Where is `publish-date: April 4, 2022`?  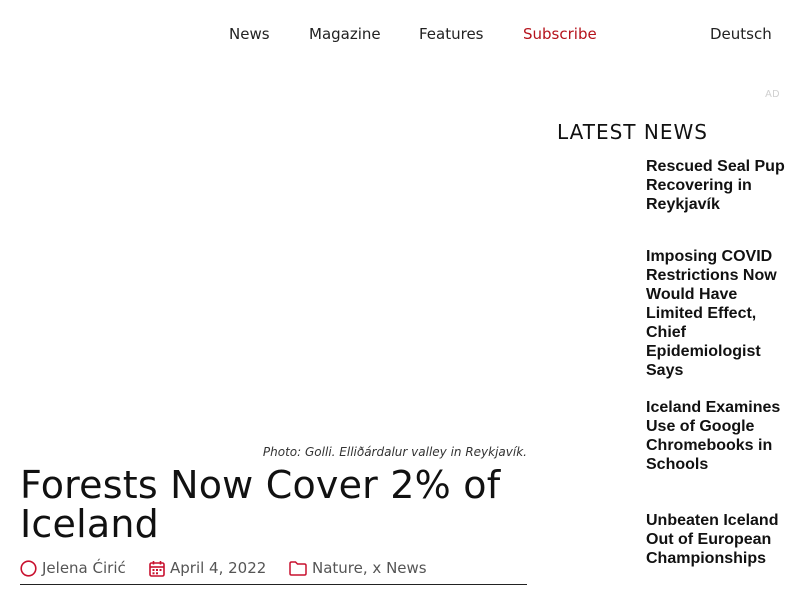 publish-date: April 4, 2022 is located at coordinates (207, 568).